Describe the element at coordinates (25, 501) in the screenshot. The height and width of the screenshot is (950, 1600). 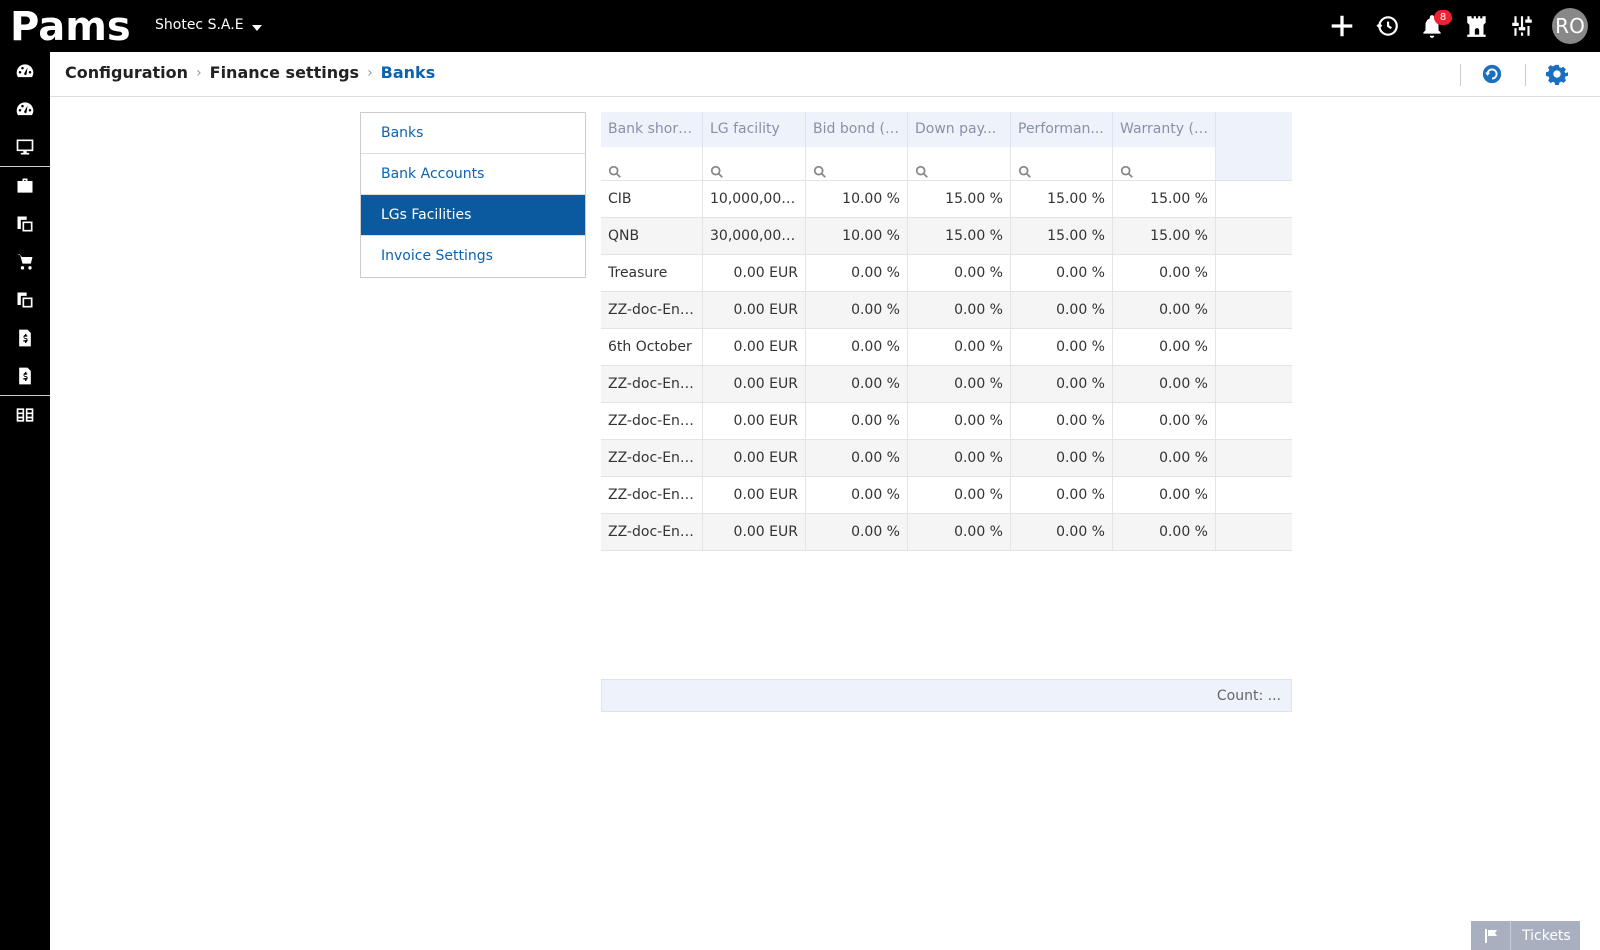
I see `left-nav-rail` at that location.